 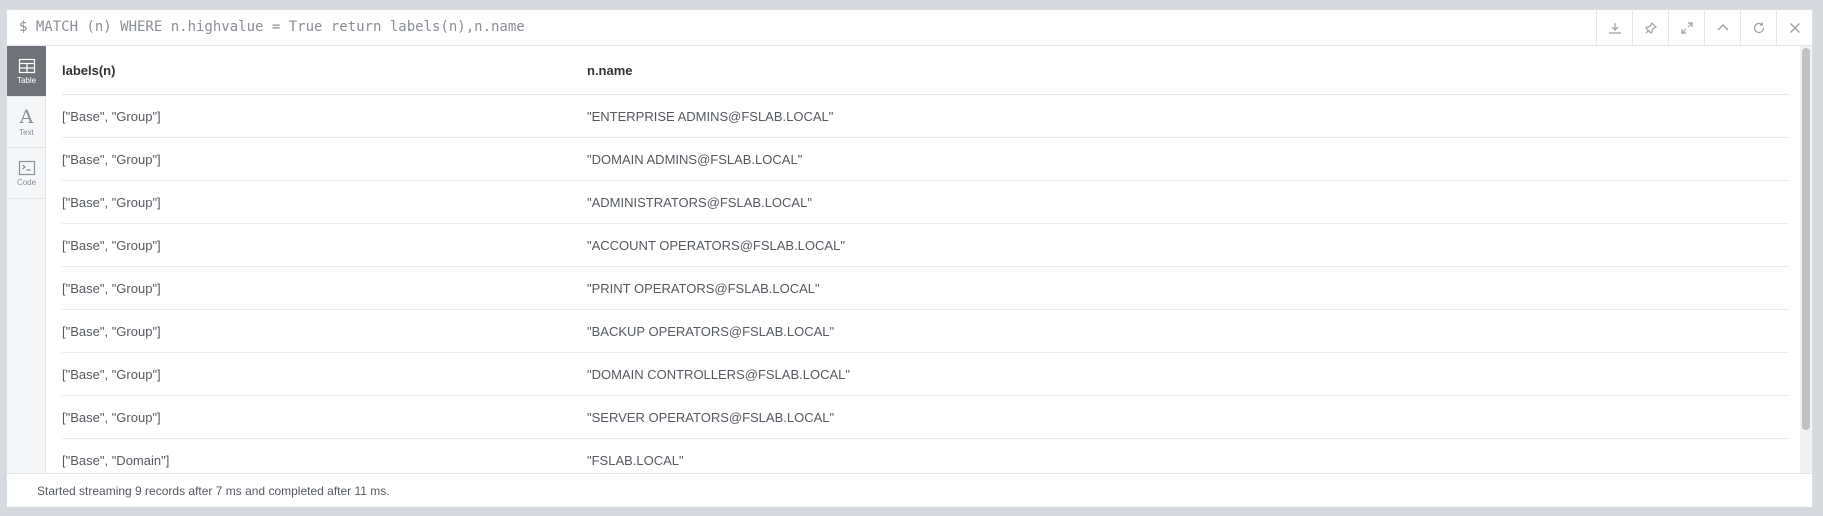 I want to click on rerun-icon, so click(x=1758, y=27).